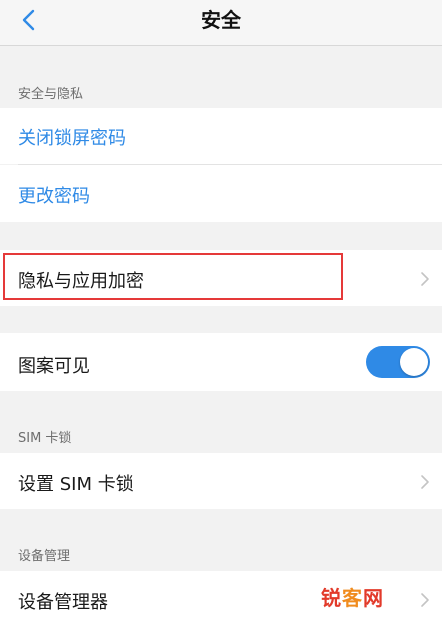  I want to click on set-sim-lock-item: 设置 SIM 卡锁, so click(221, 481).